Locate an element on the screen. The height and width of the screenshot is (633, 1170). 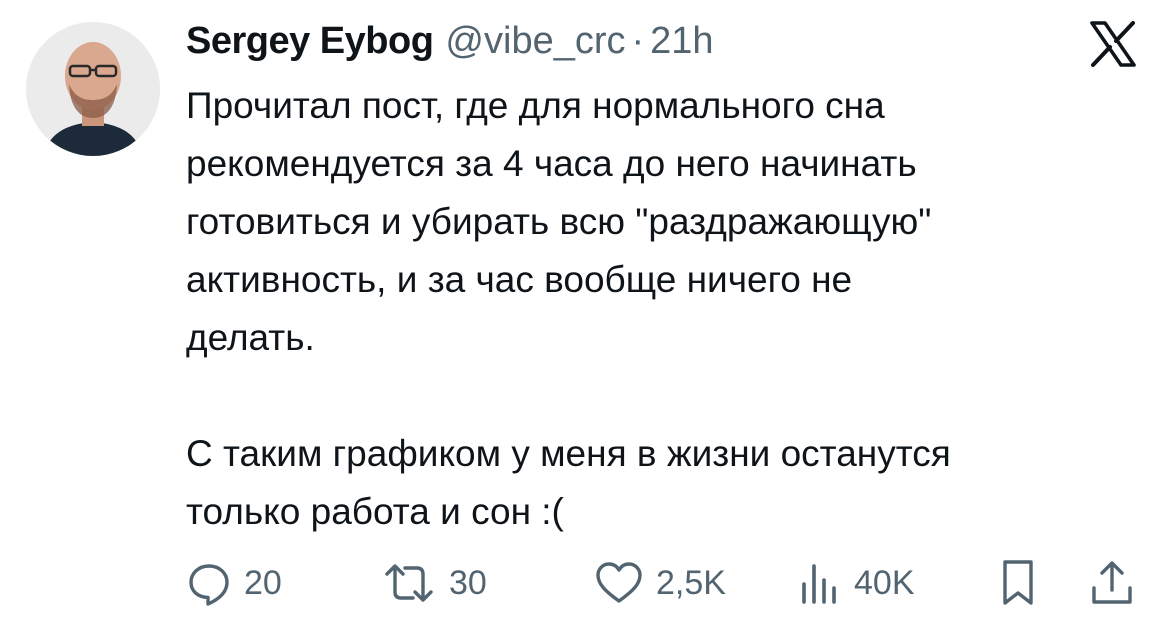
analytics-icon is located at coordinates (819, 583).